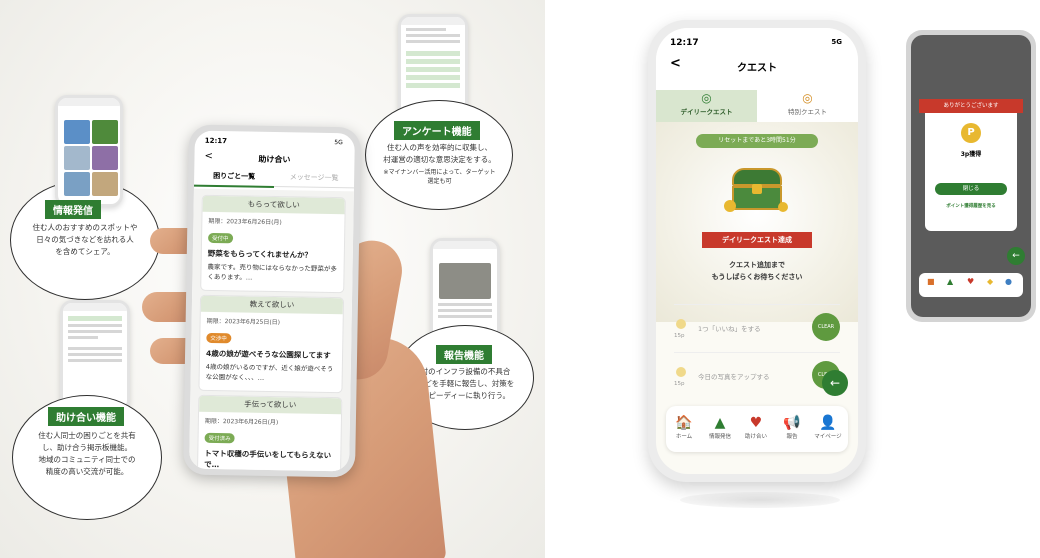  I want to click on tab-troubles: 困りごと一覧, so click(234, 179).